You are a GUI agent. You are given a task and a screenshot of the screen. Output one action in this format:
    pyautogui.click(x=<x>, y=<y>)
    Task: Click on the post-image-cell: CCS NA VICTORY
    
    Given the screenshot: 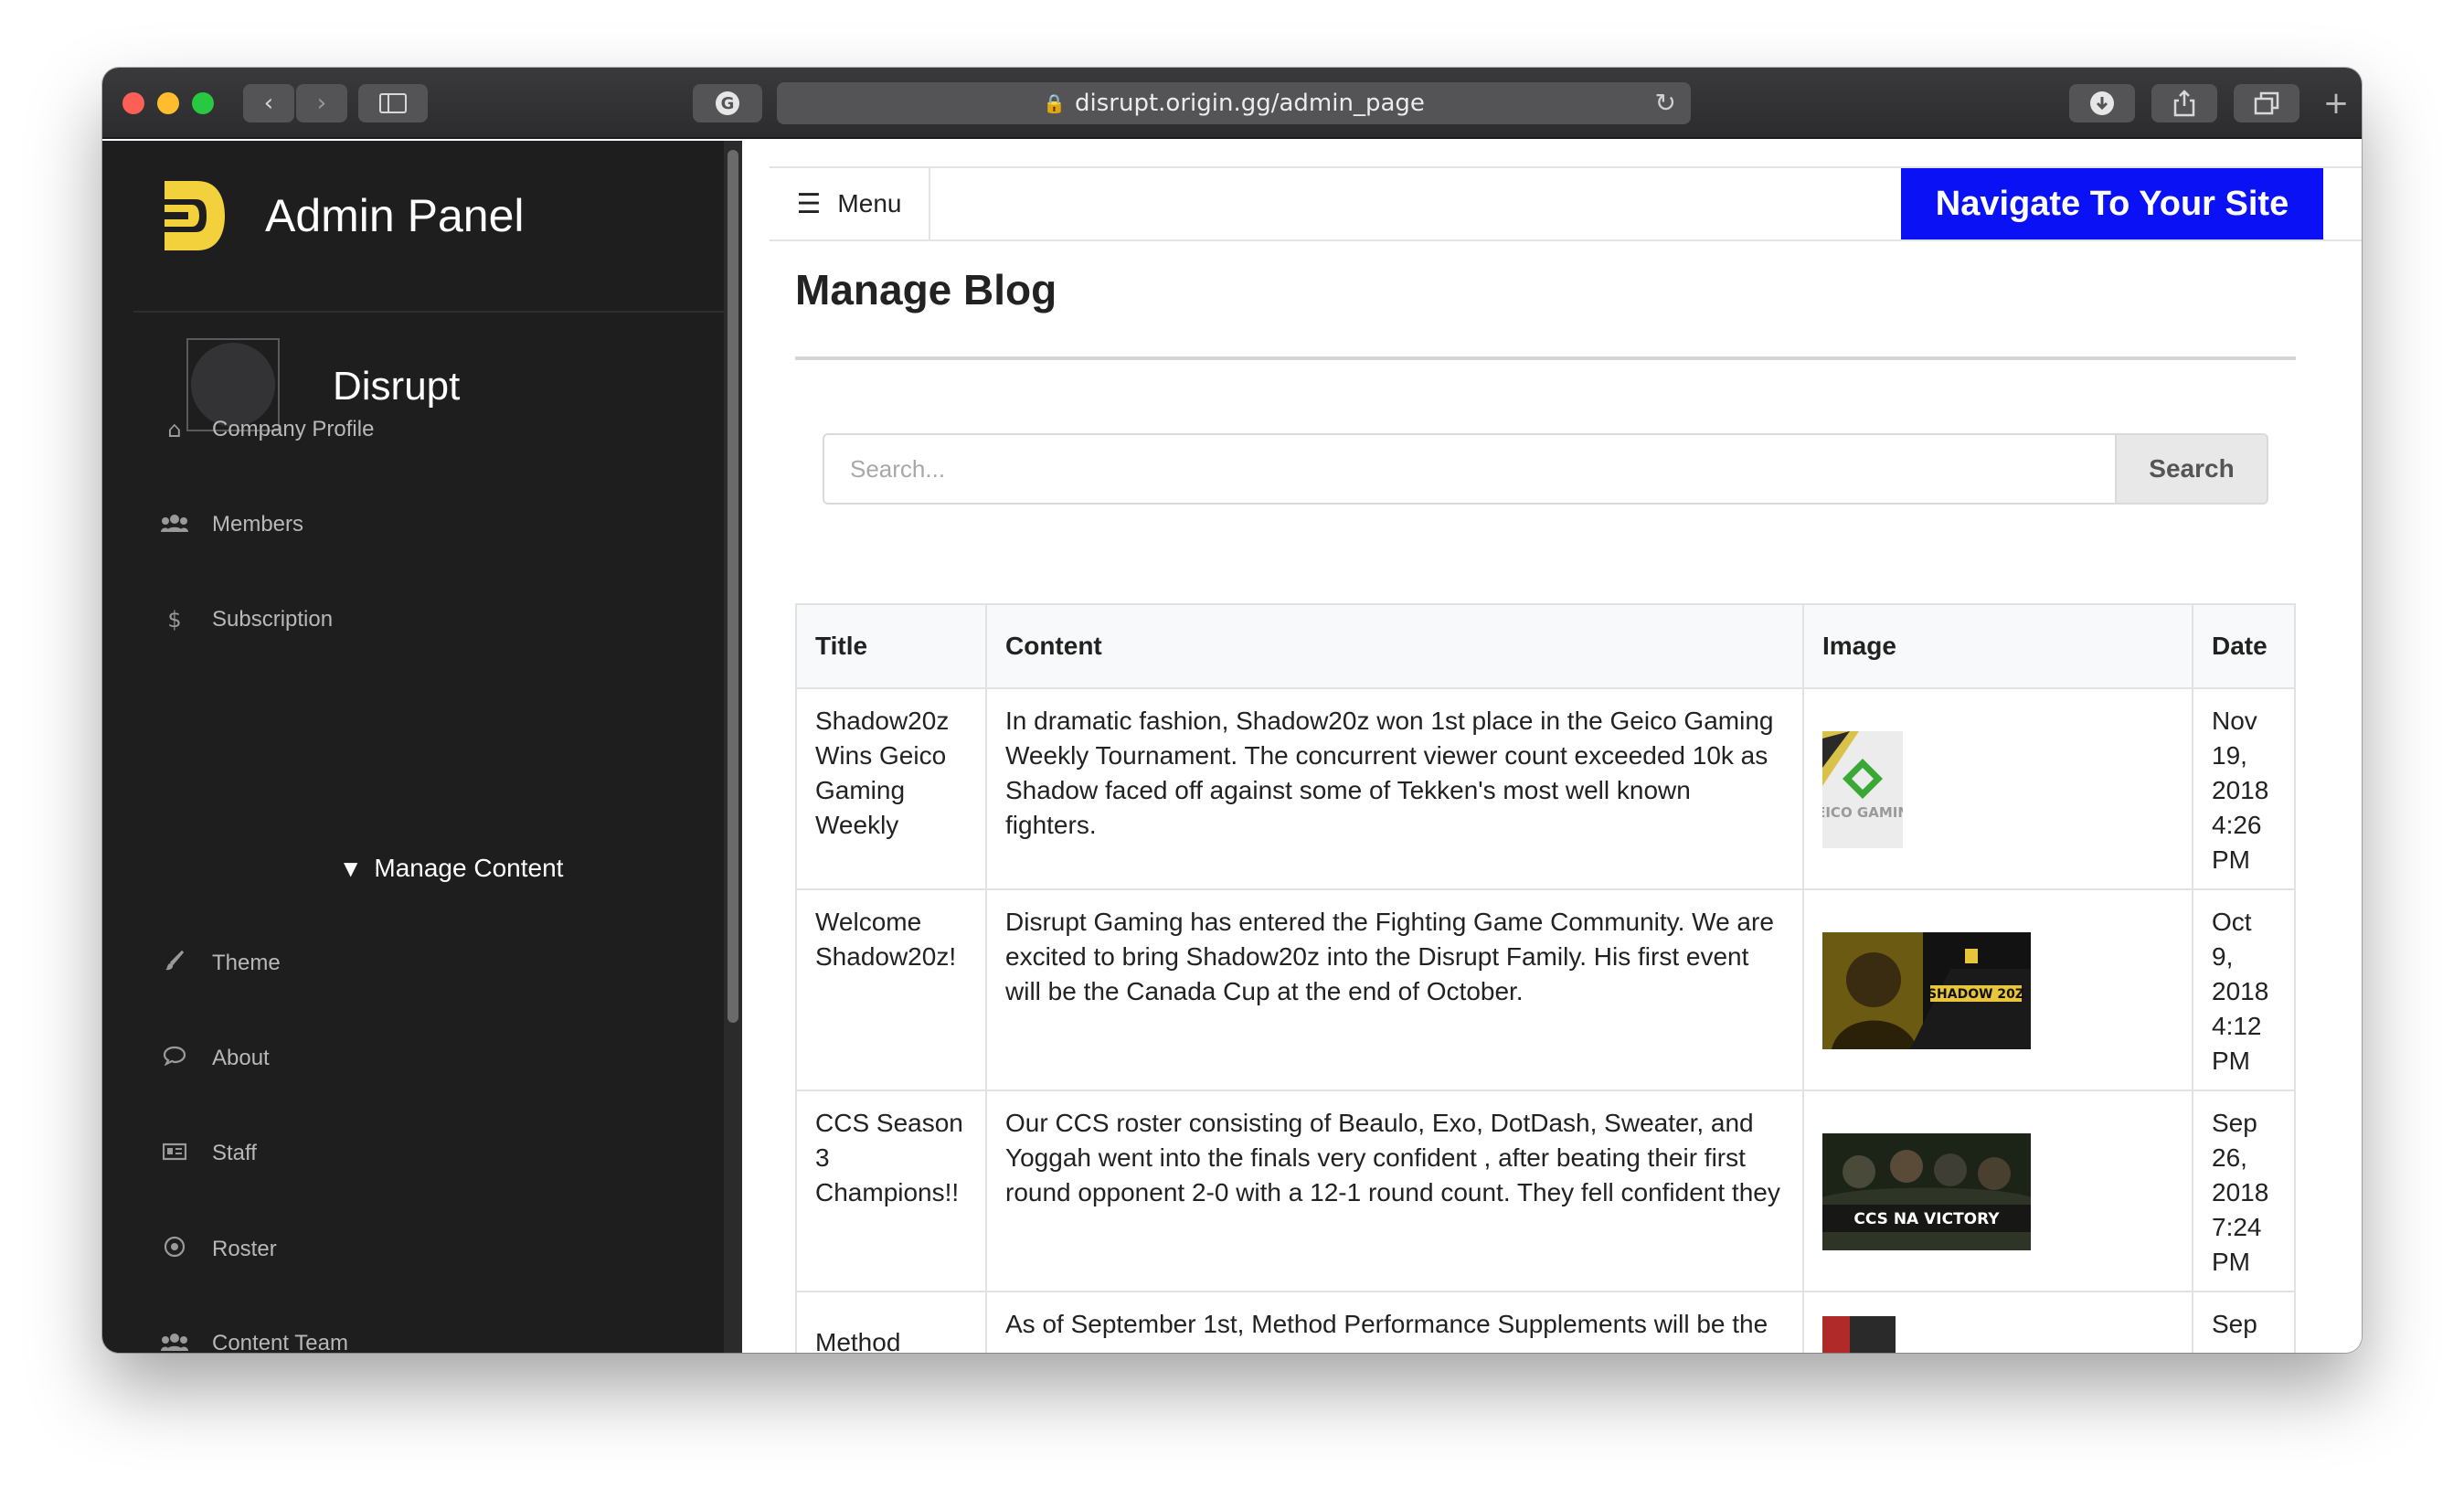 What is the action you would take?
    pyautogui.click(x=1997, y=1190)
    